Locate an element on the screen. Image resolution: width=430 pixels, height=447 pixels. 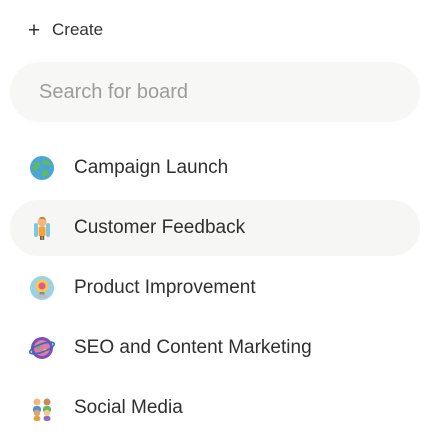
board-item-campaign-launch: Campaign Launch is located at coordinates (215, 168).